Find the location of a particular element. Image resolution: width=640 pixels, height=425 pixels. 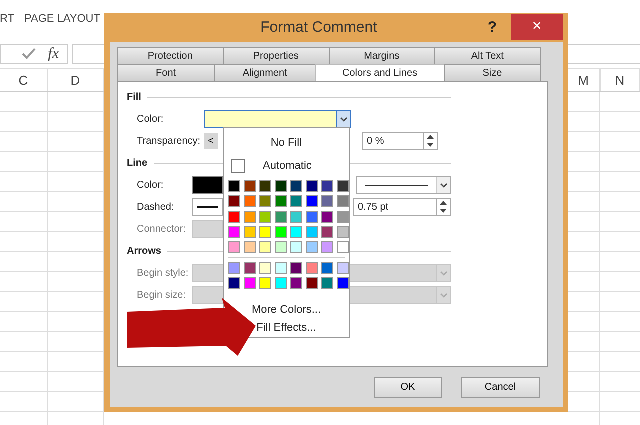

insert-function-button: fx is located at coordinates (53, 54).